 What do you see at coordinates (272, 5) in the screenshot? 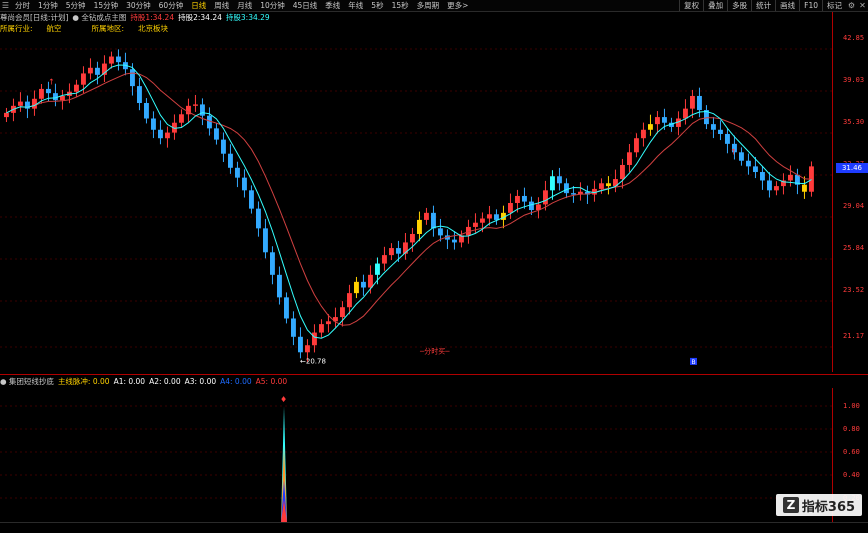
I see `period-tab: 10分钟` at bounding box center [272, 5].